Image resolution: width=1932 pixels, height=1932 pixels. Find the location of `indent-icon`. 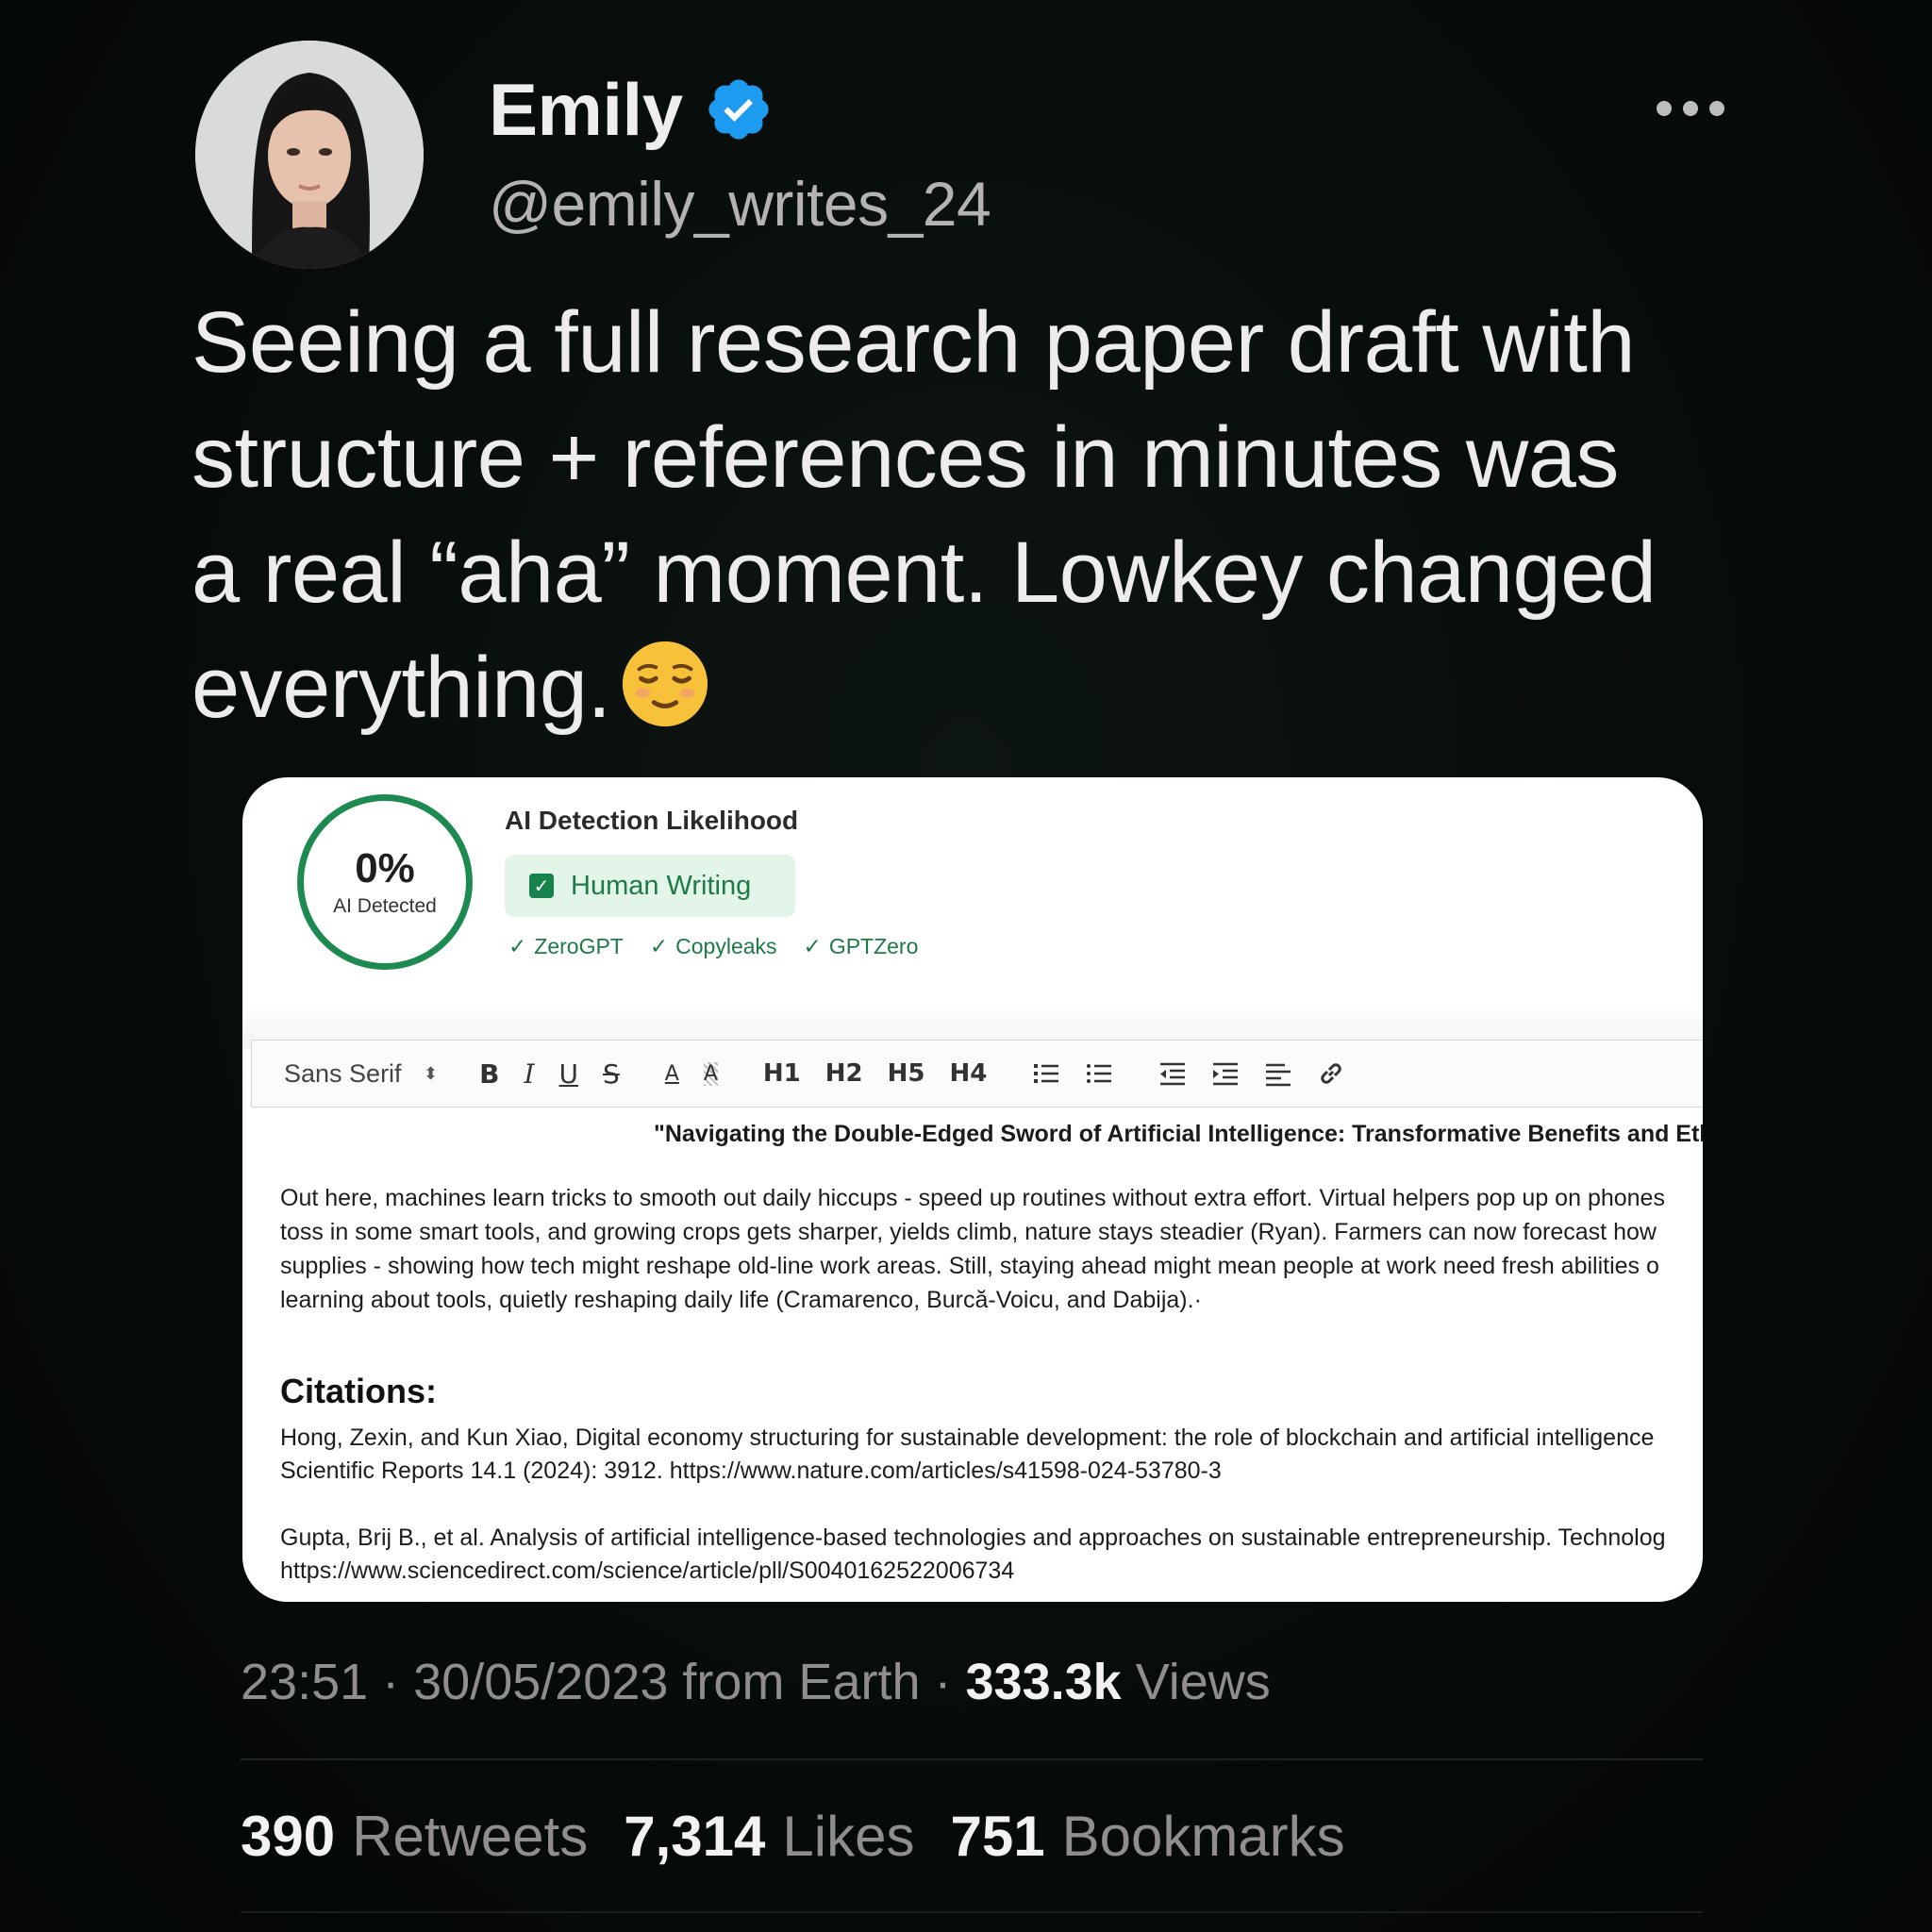

indent-icon is located at coordinates (1226, 1074).